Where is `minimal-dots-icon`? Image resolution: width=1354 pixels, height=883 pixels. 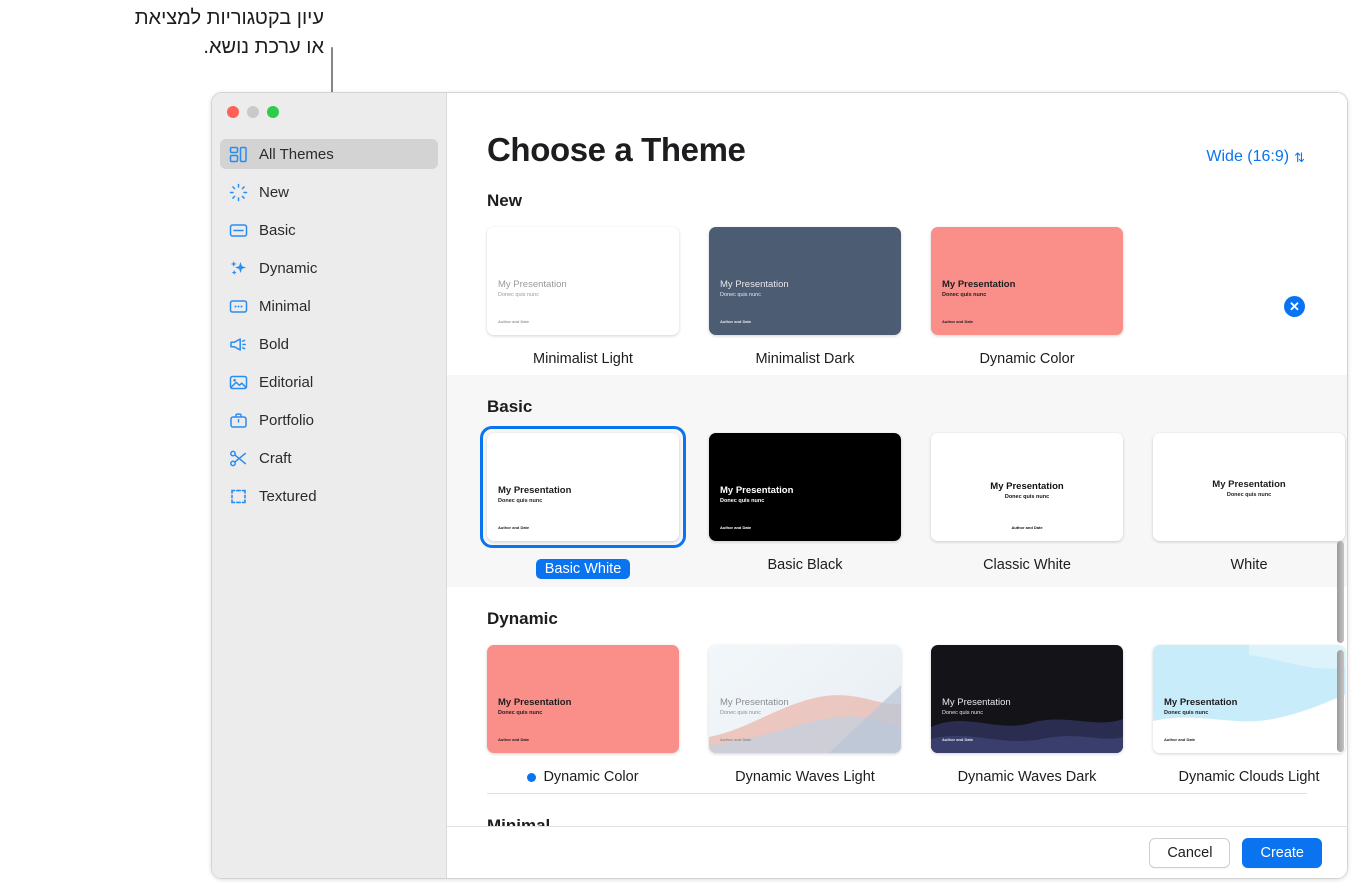
minimal-dots-icon is located at coordinates (238, 306).